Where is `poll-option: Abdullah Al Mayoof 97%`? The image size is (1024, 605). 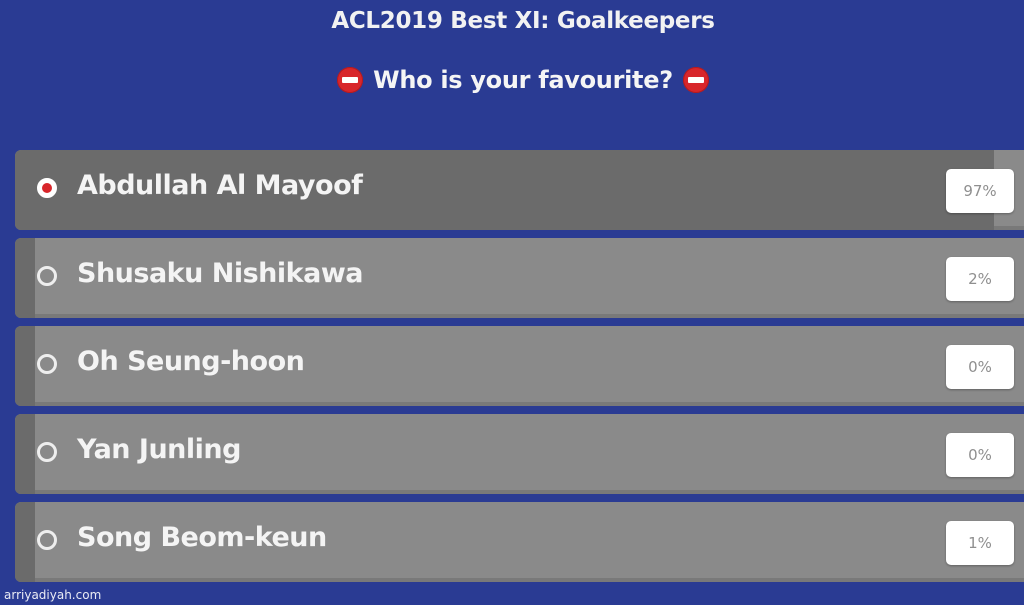
poll-option: Abdullah Al Mayoof 97% is located at coordinates (519, 190).